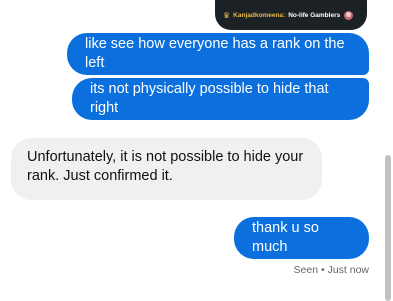 This screenshot has width=393, height=301. I want to click on preview-row: ♛ Kanjadkomeena: No-life Gamblers, so click(288, 15).